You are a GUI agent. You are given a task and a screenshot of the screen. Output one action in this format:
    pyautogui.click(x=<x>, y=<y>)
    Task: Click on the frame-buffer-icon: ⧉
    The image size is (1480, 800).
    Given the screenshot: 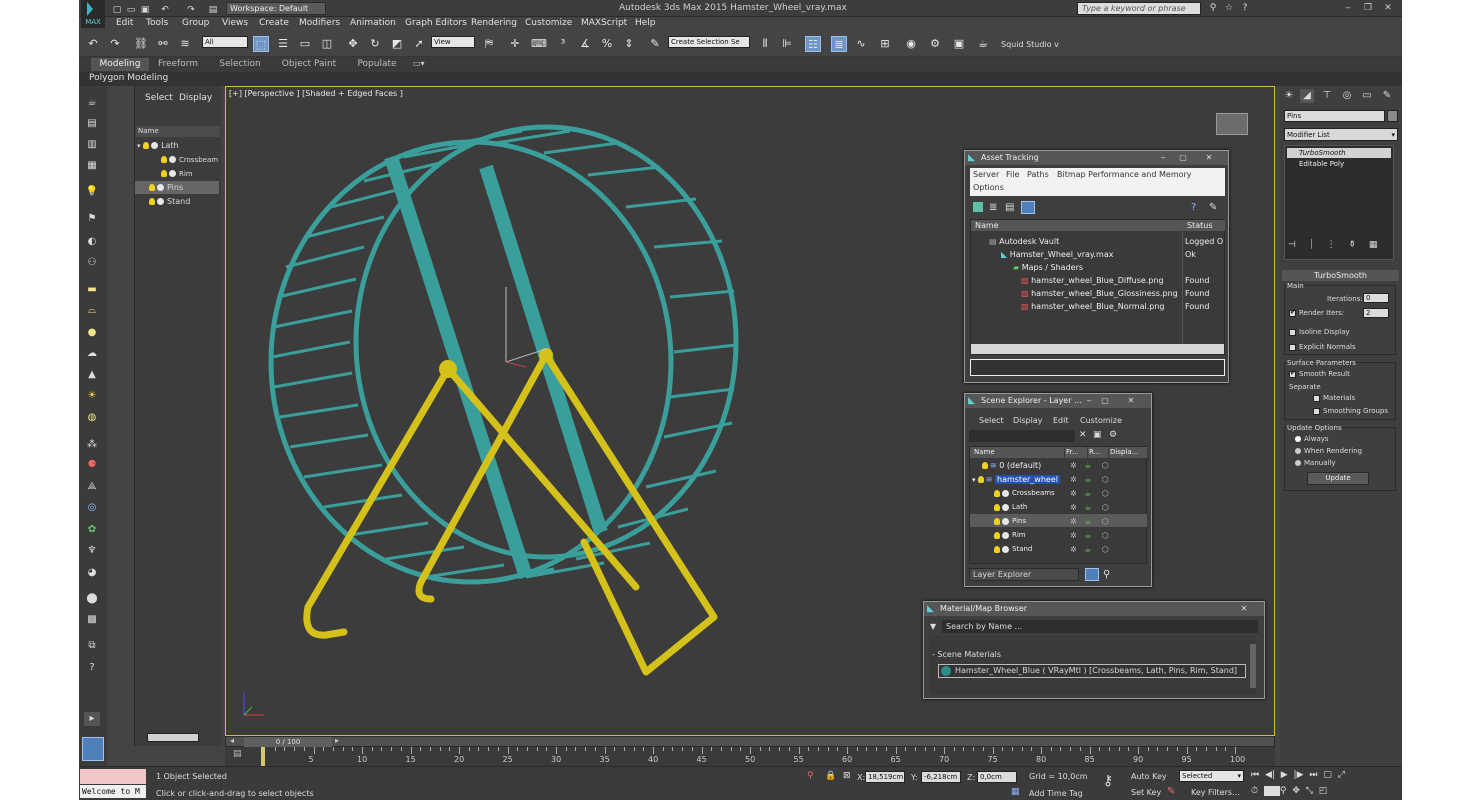 What is the action you would take?
    pyautogui.click(x=92, y=646)
    